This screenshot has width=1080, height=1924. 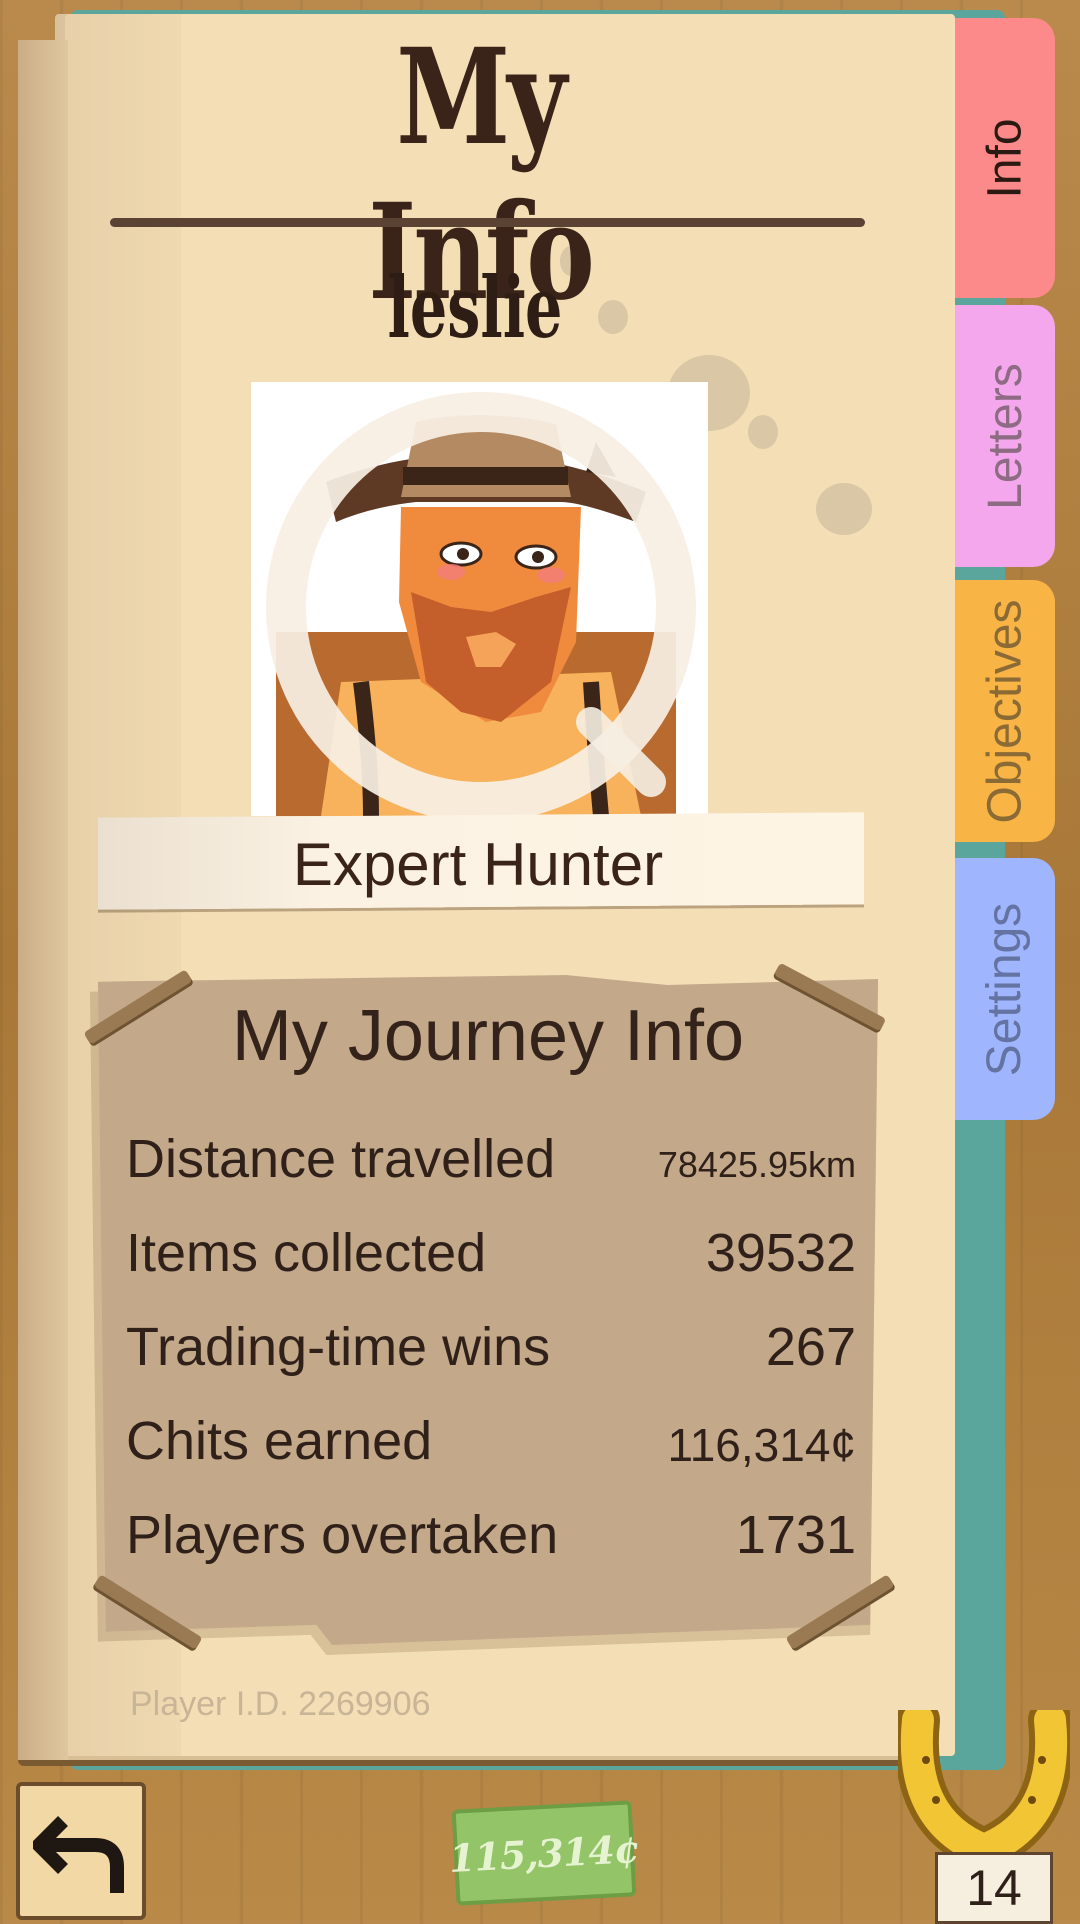 What do you see at coordinates (475, 307) in the screenshot?
I see `username: leslie` at bounding box center [475, 307].